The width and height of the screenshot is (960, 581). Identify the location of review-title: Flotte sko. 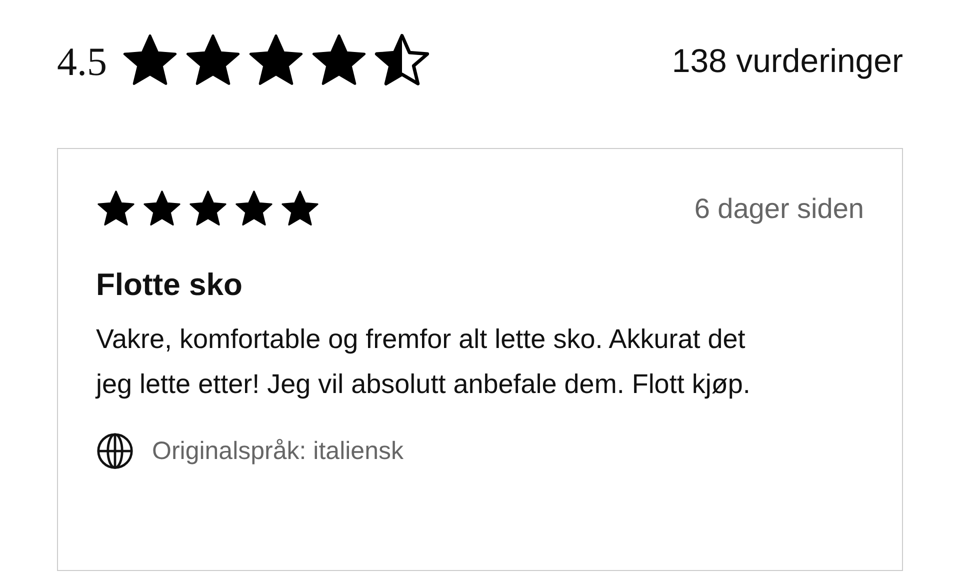
(170, 285).